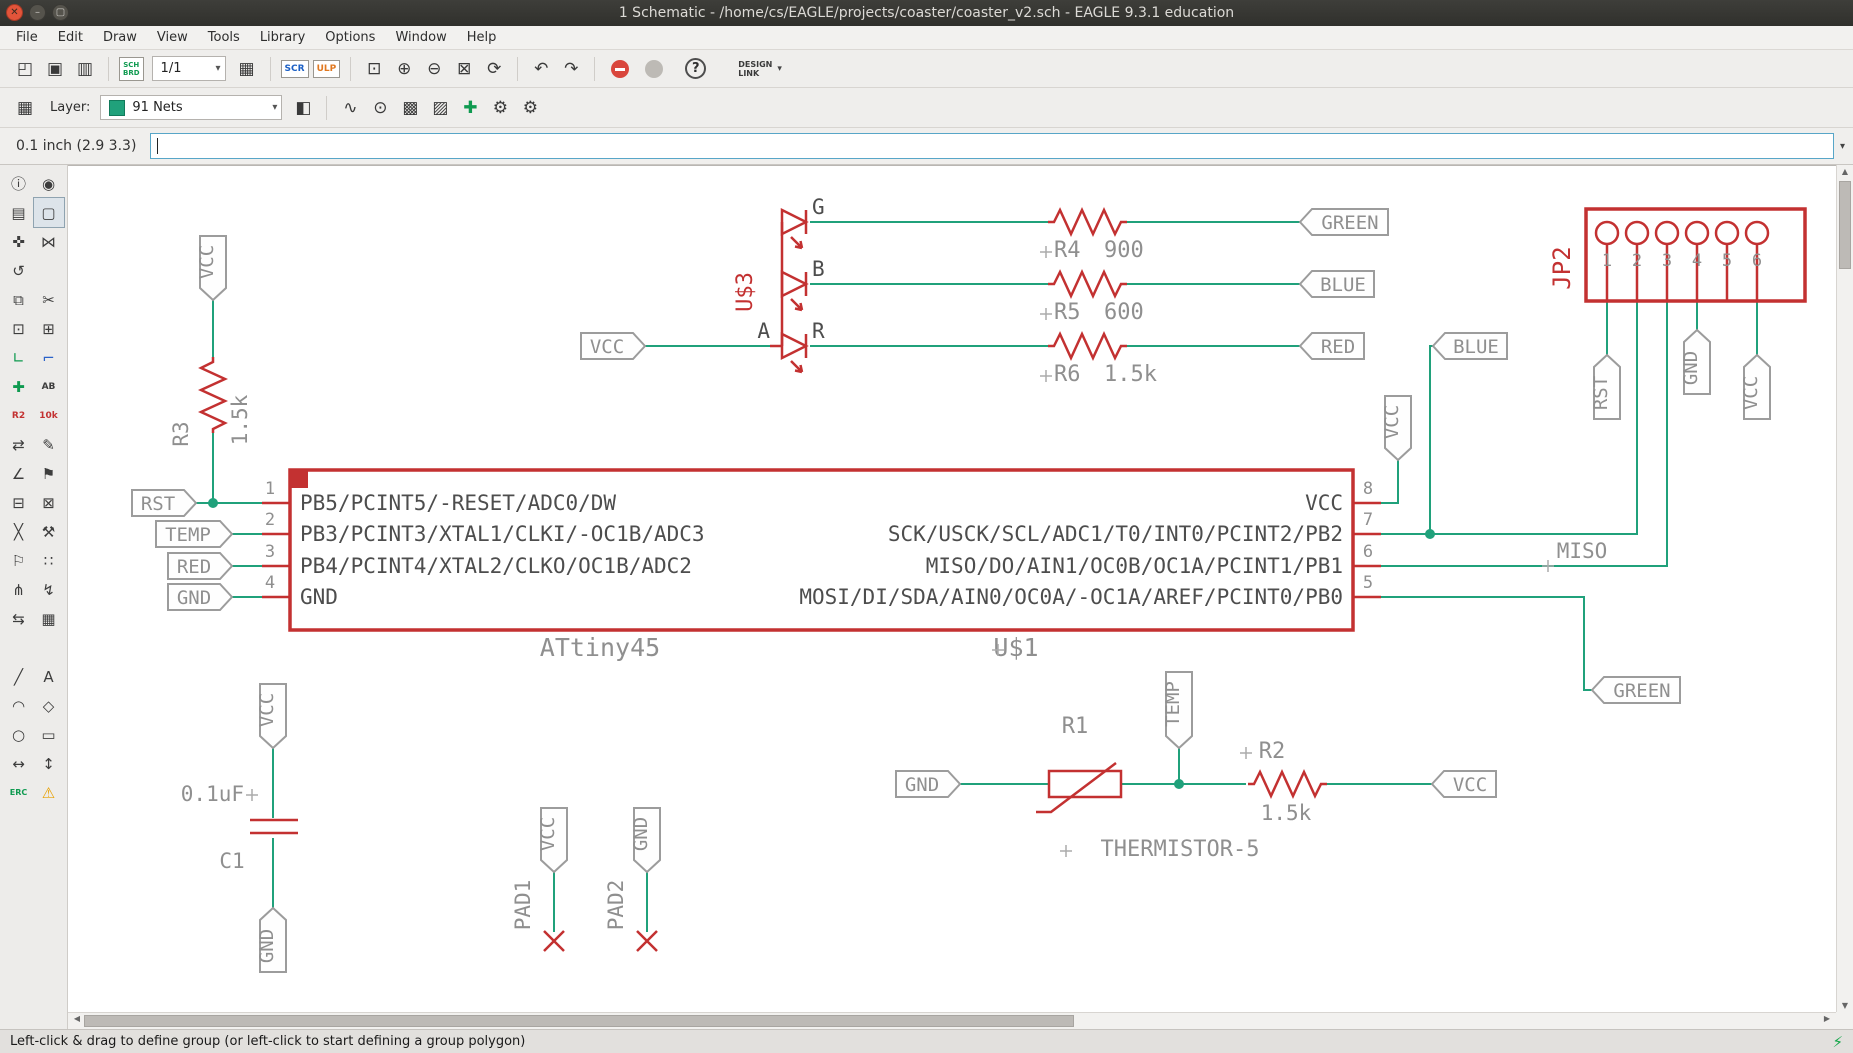 The height and width of the screenshot is (1053, 1853). What do you see at coordinates (49, 386) in the screenshot?
I see `sidebar-tool: AB` at bounding box center [49, 386].